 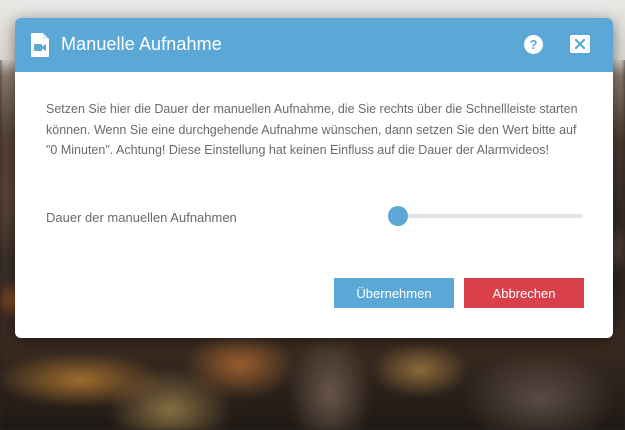 I want to click on close-x-glyph, so click(x=580, y=44).